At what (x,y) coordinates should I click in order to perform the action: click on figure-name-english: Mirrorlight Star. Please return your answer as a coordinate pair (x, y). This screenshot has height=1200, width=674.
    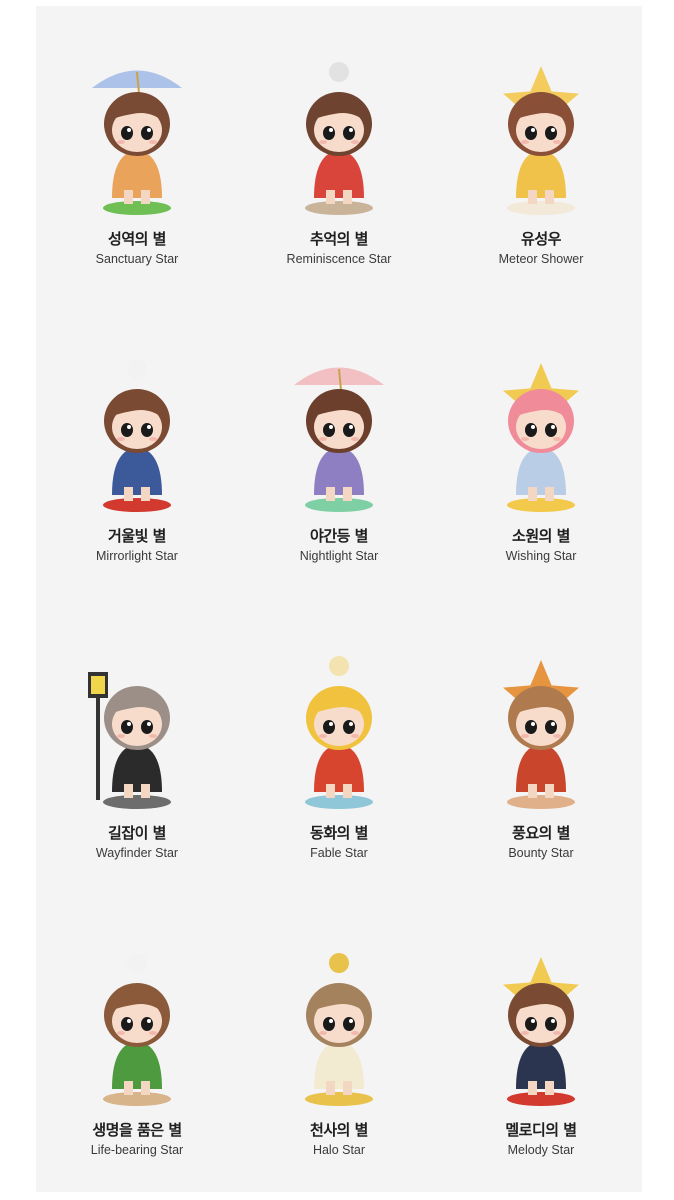
    Looking at the image, I should click on (137, 556).